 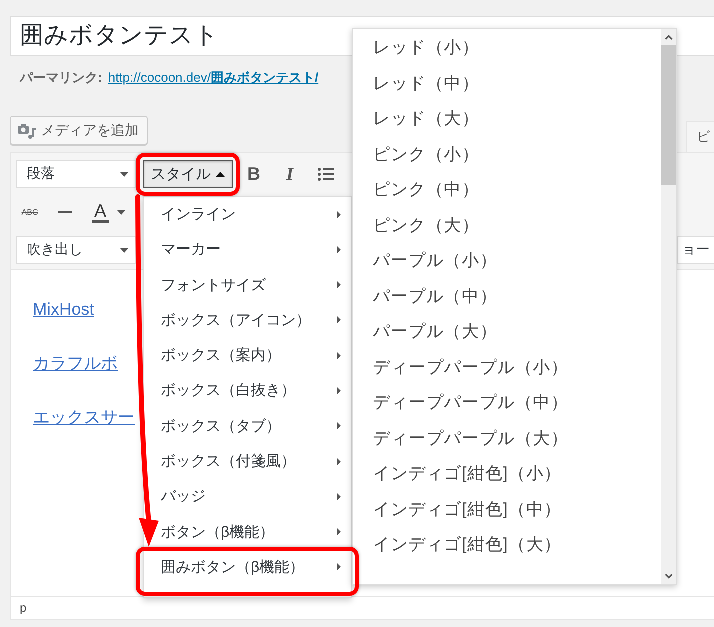 What do you see at coordinates (61, 77) in the screenshot?
I see `permalink-label: パーマリンク:` at bounding box center [61, 77].